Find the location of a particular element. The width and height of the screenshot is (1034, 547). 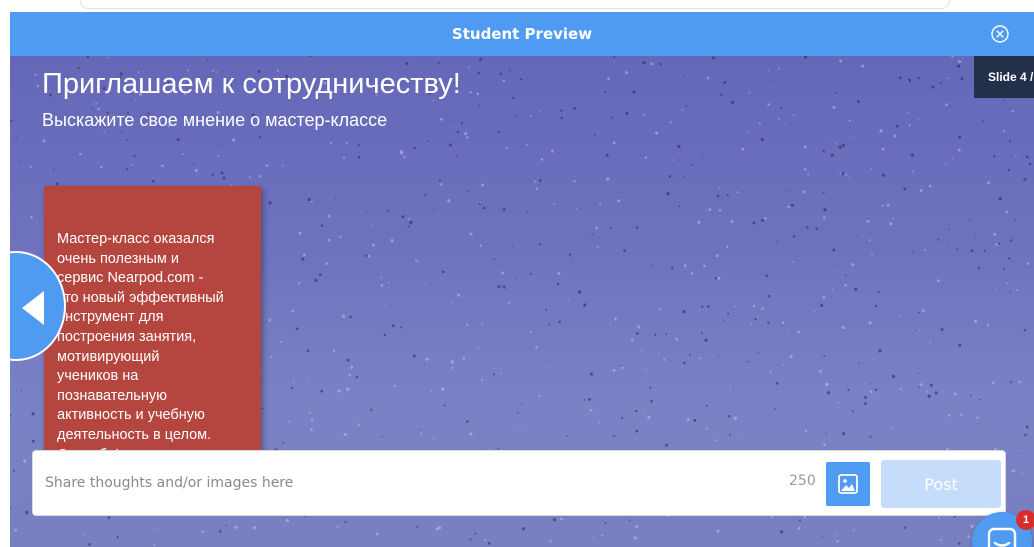

note-line: деятельность в целом. is located at coordinates (134, 434).